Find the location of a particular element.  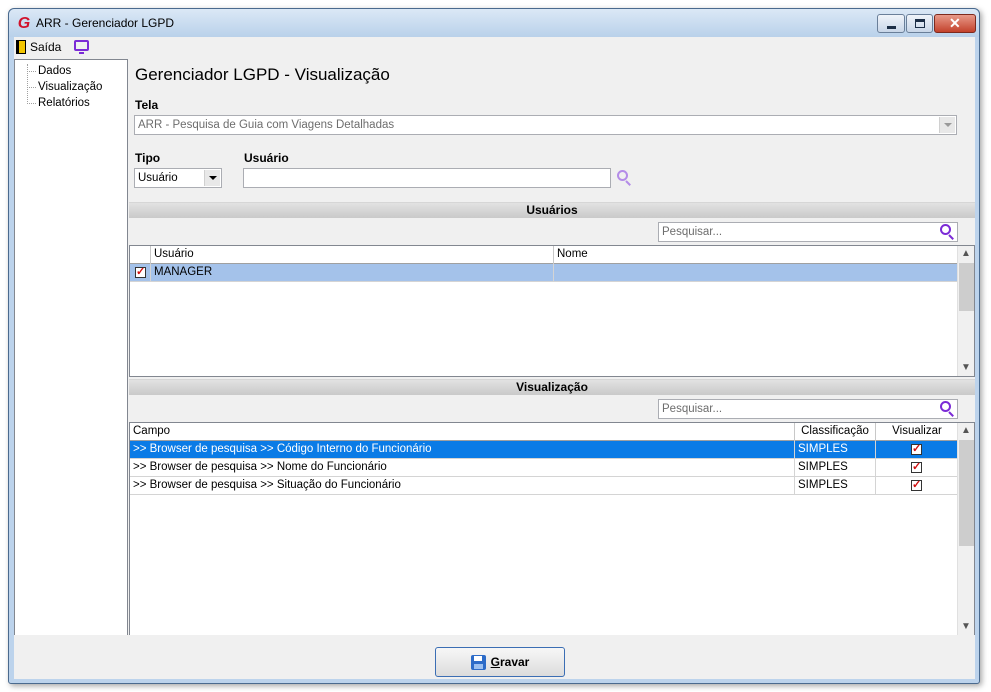

usuario-input is located at coordinates (427, 178).